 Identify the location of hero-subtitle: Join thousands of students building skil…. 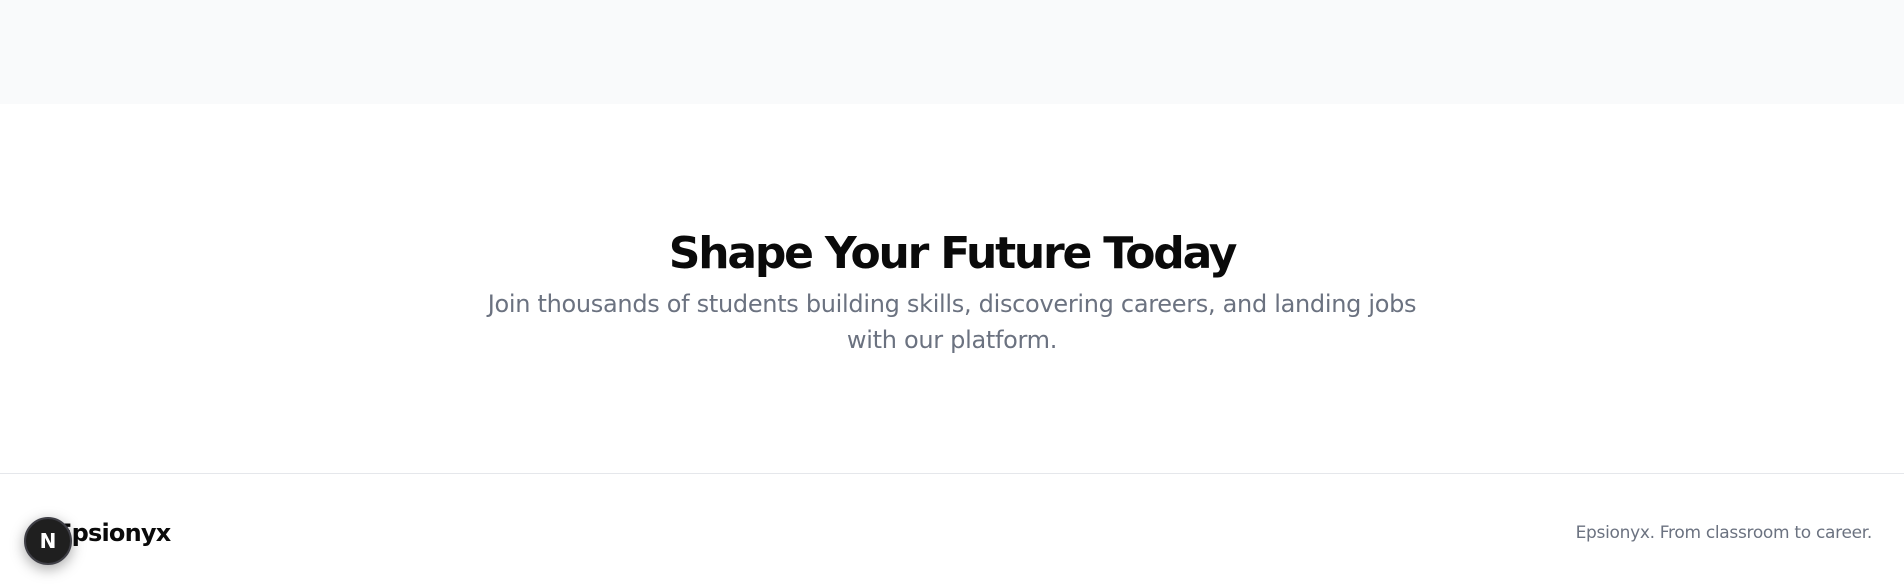
(952, 322).